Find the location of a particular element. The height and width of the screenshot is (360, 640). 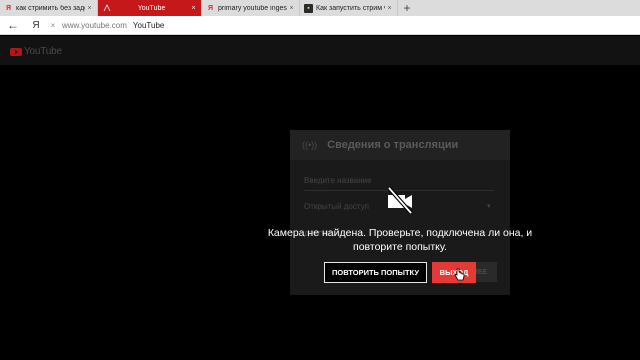

url-text: www.youtube.com is located at coordinates (94, 25).